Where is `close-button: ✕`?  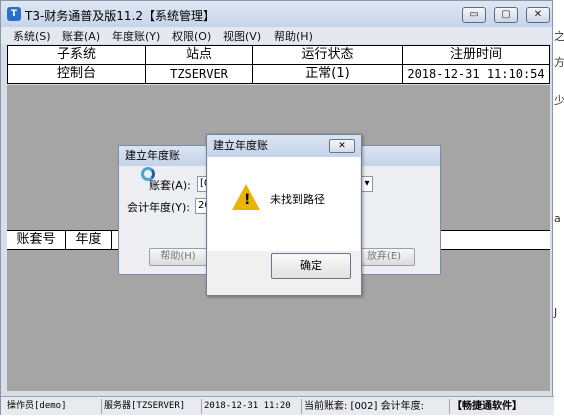
close-button: ✕ is located at coordinates (538, 15).